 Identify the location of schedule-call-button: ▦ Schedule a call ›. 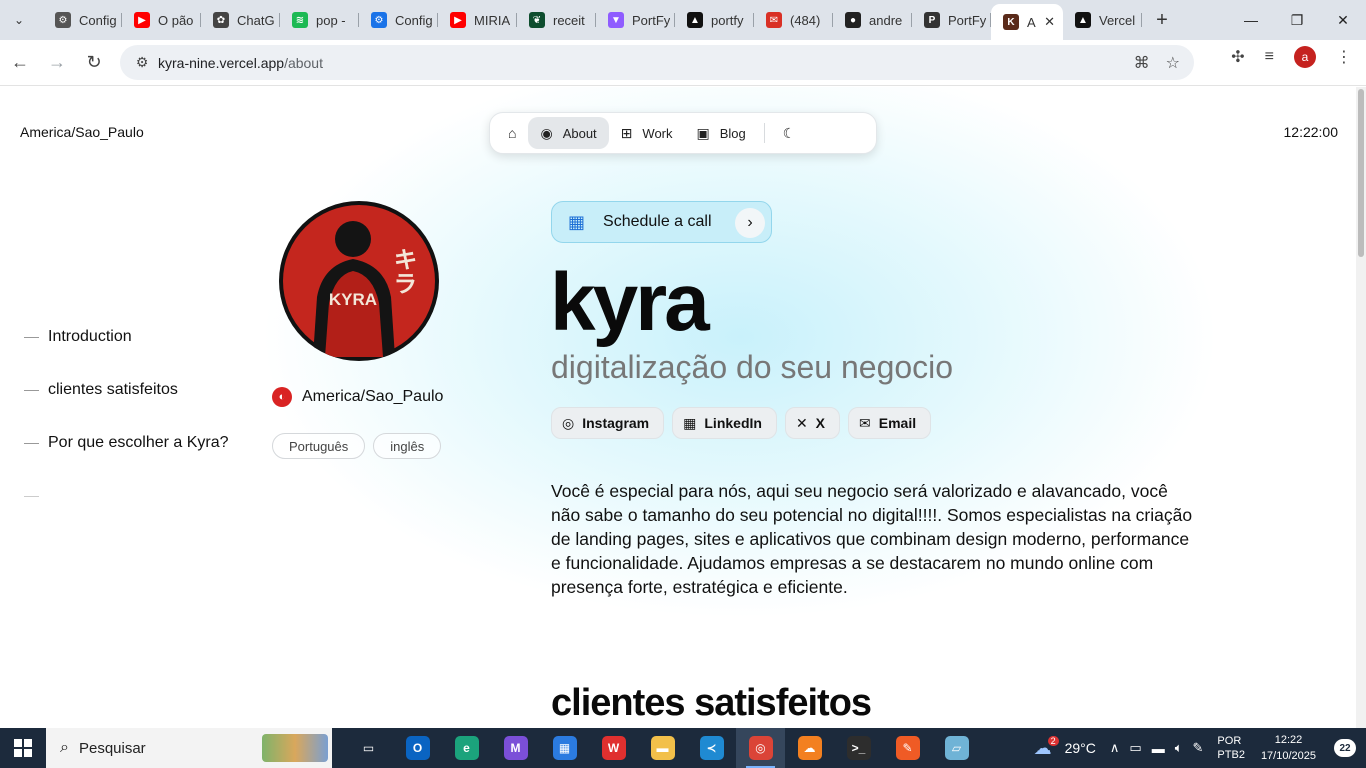
(661, 222).